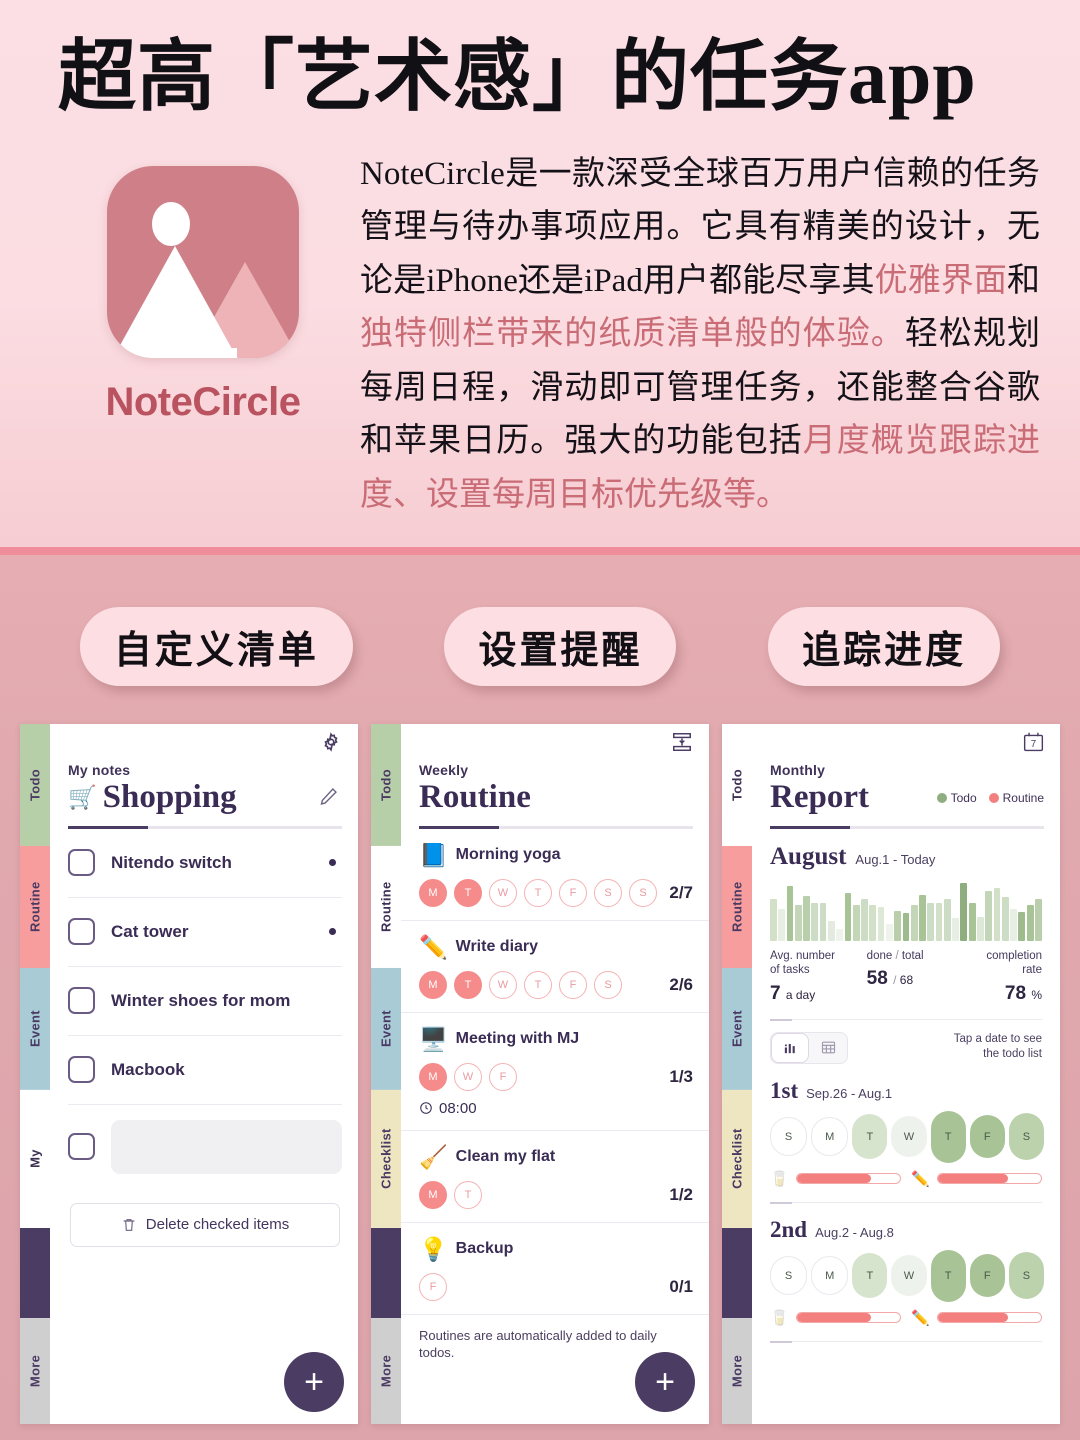 This screenshot has width=1080, height=1440. I want to click on report-stats: Avg. number of tasks 7 a day done / tota, so click(906, 973).